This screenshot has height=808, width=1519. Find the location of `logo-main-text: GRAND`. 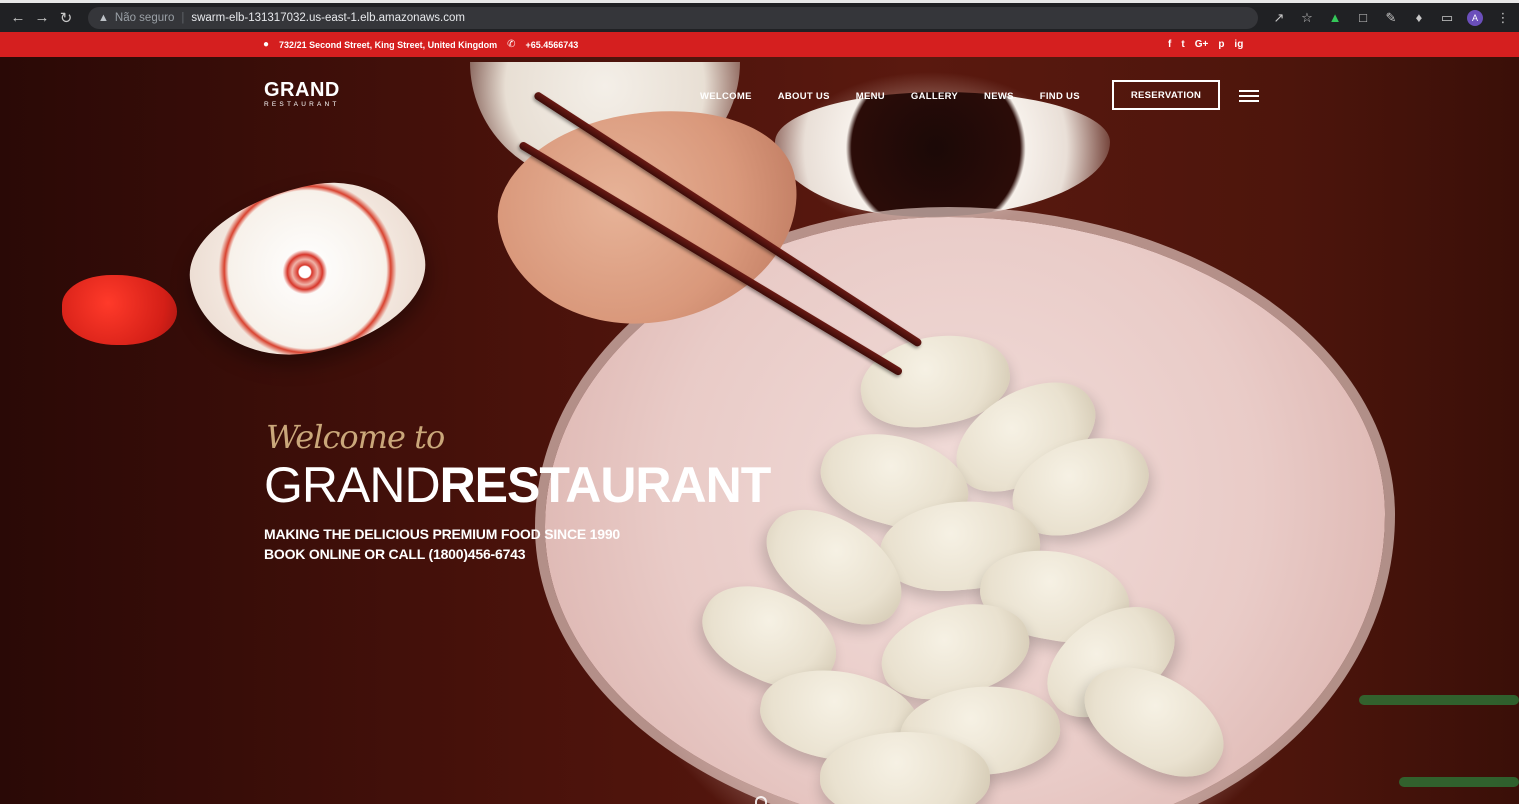

logo-main-text: GRAND is located at coordinates (302, 90).